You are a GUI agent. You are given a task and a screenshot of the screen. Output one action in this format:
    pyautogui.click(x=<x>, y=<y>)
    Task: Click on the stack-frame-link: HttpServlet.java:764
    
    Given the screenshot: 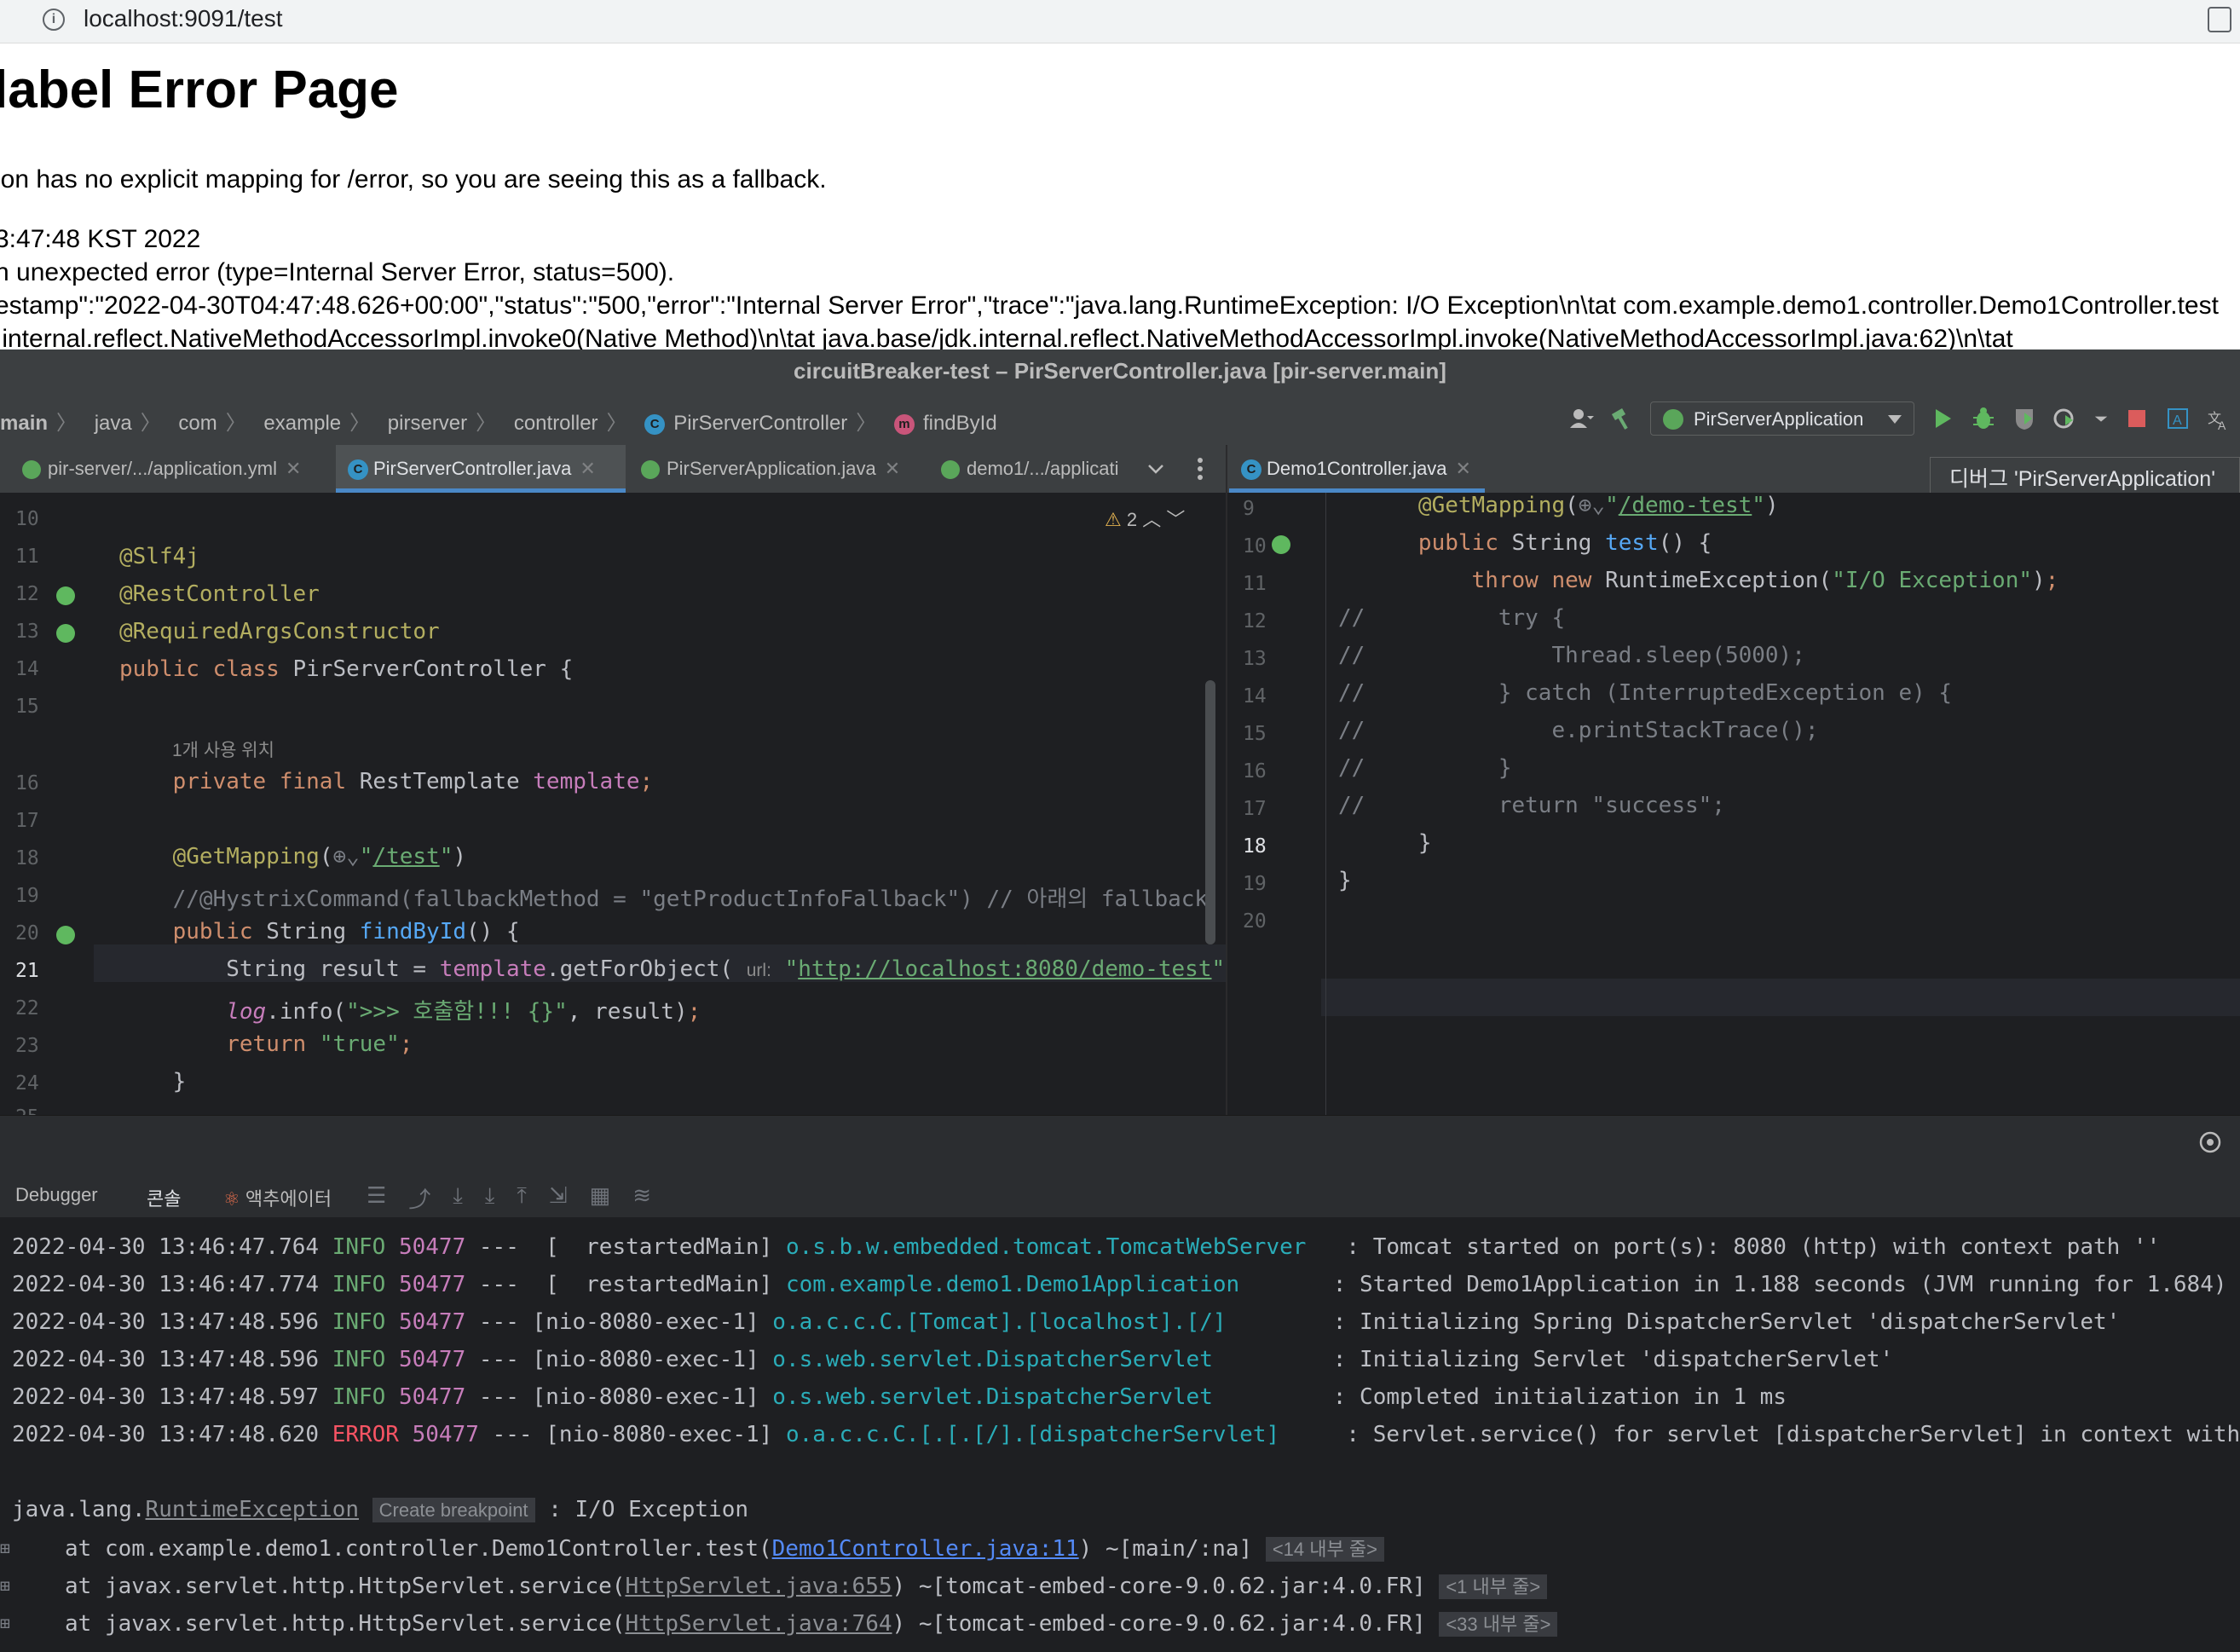 What is the action you would take?
    pyautogui.click(x=758, y=1624)
    